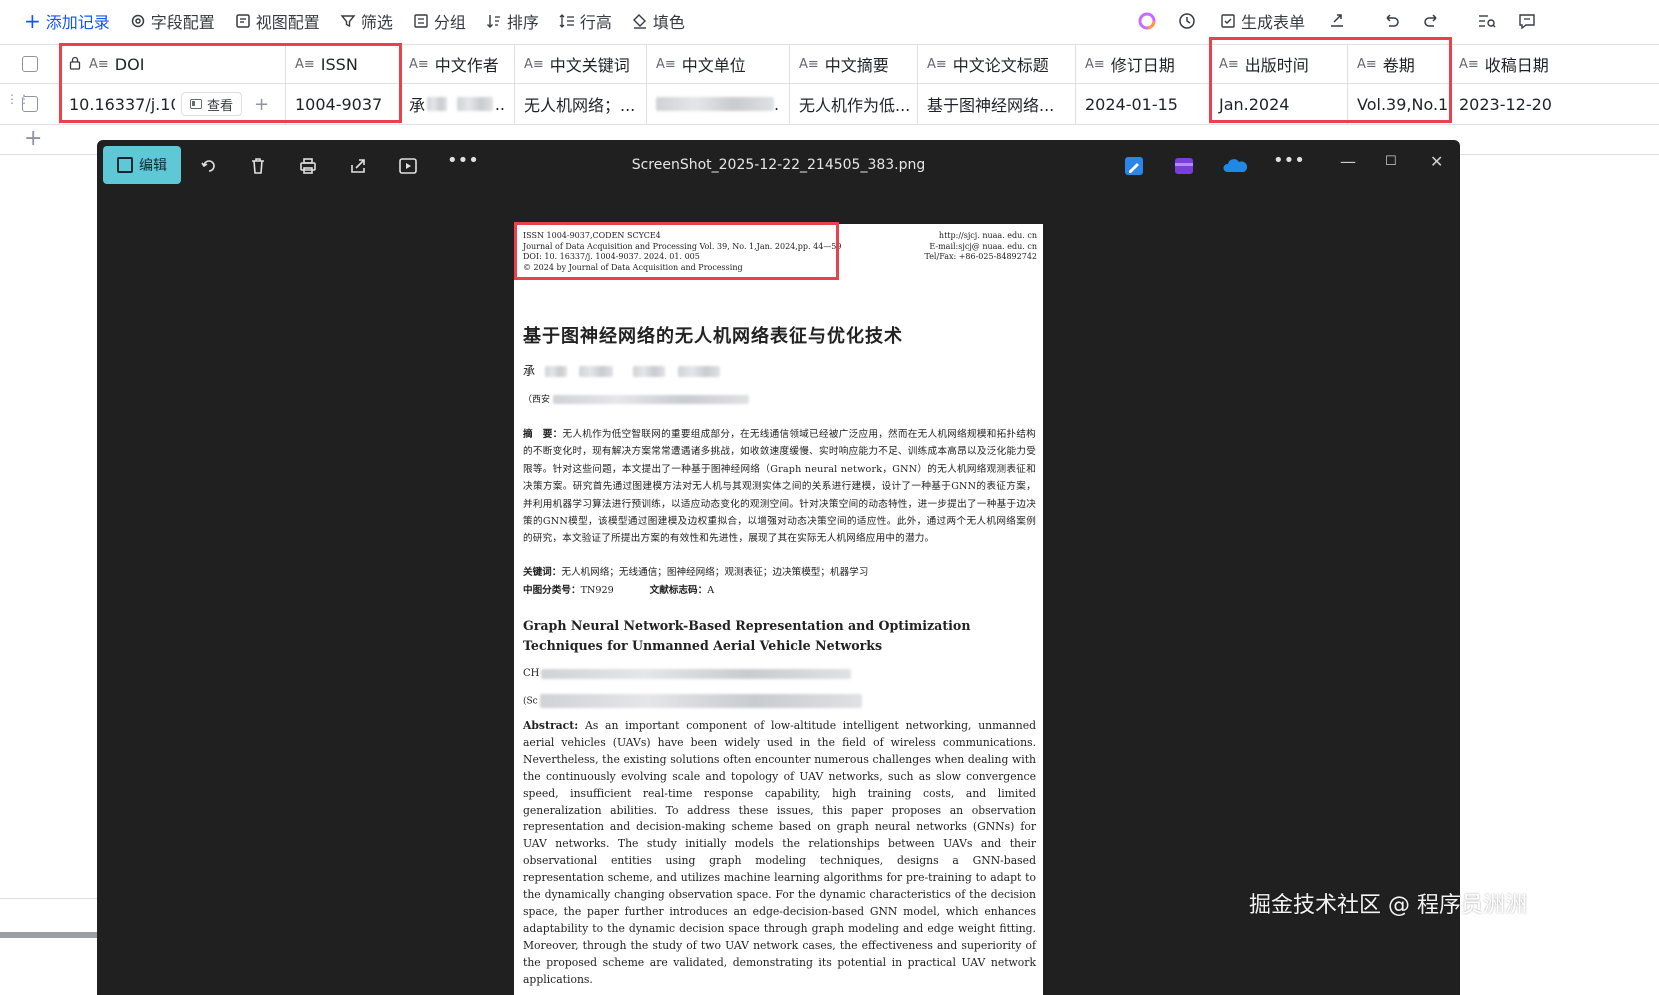  Describe the element at coordinates (718, 64) in the screenshot. I see `column-header-unit: A≡ 中文单位` at that location.